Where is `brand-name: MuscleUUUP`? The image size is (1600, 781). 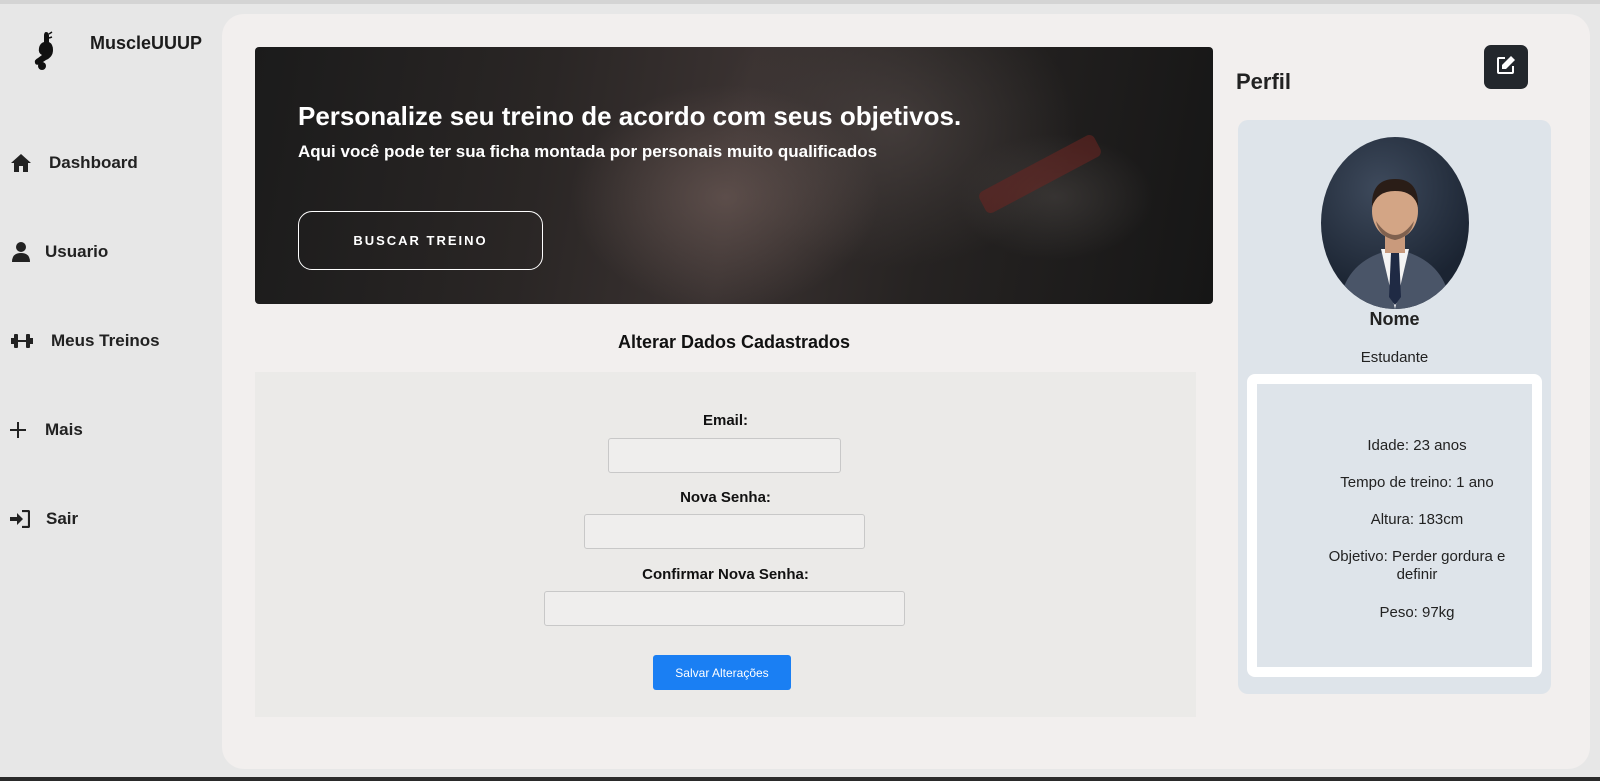 brand-name: MuscleUUUP is located at coordinates (146, 43).